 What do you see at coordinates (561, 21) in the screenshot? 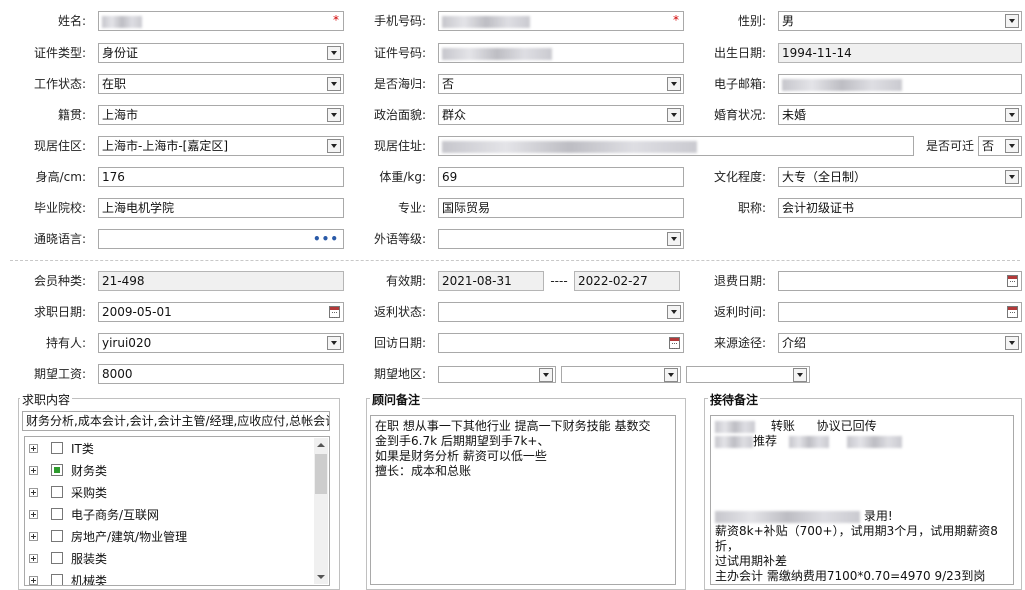
I see `phone-field: *` at bounding box center [561, 21].